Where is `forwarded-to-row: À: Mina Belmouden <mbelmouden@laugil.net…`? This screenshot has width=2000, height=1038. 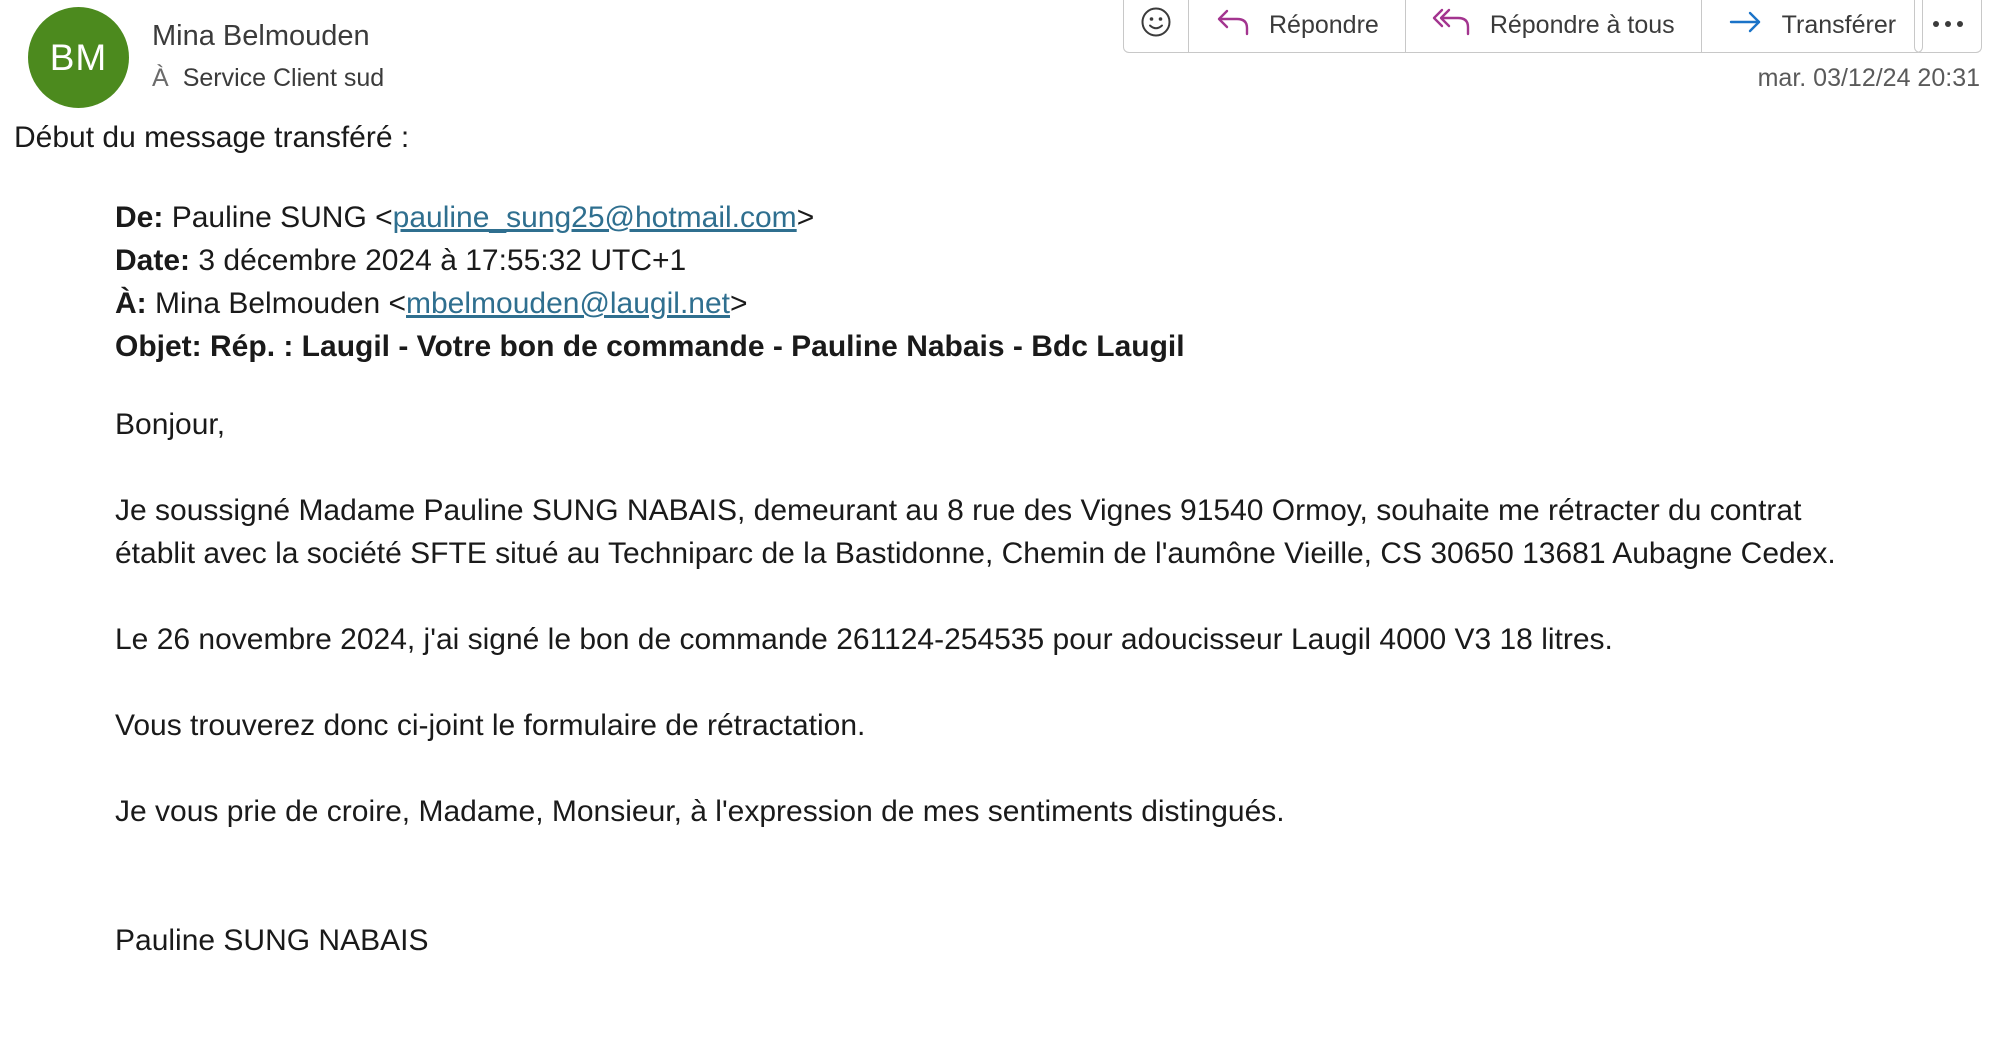
forwarded-to-row: À: Mina Belmouden <mbelmouden@laugil.net… is located at coordinates (1045, 303).